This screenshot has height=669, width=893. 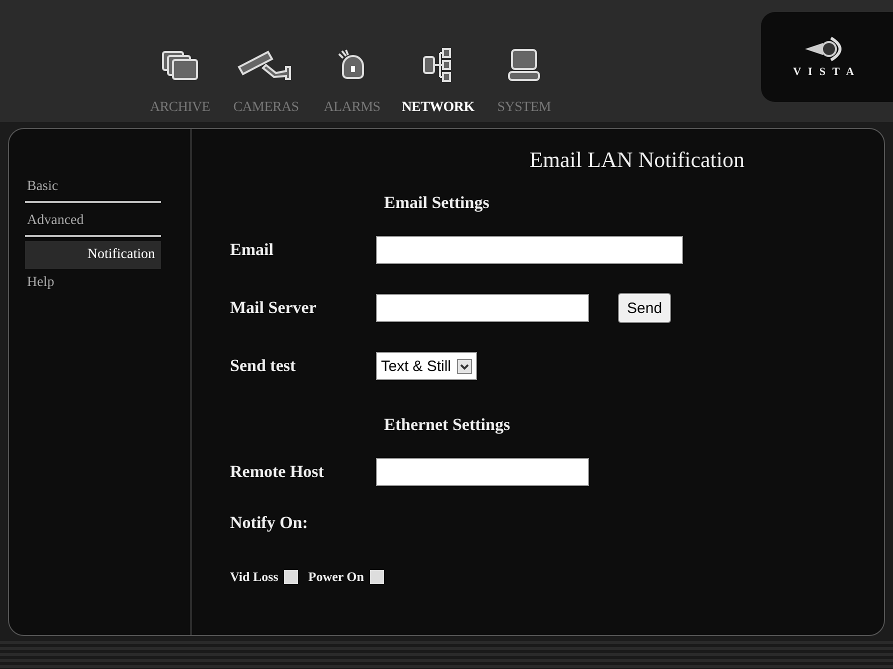 I want to click on field-label: Remote Host, so click(x=277, y=472).